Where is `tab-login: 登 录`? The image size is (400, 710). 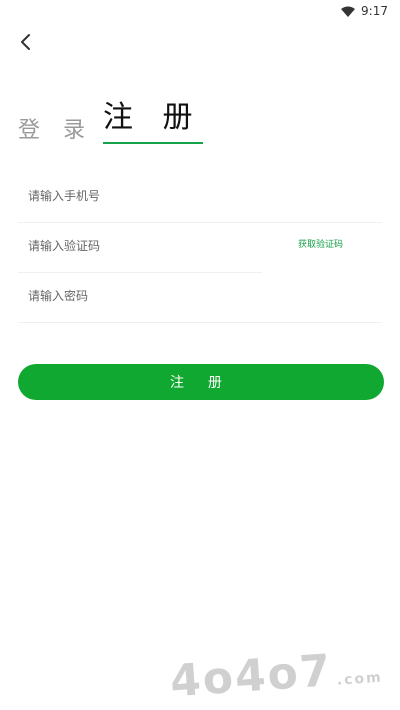
tab-login: 登 录 is located at coordinates (55, 128).